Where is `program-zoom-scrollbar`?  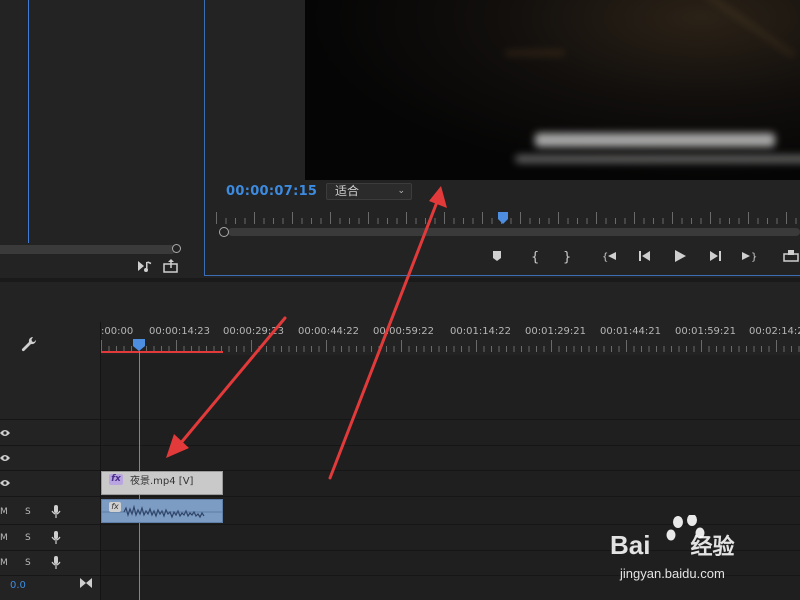 program-zoom-scrollbar is located at coordinates (514, 232).